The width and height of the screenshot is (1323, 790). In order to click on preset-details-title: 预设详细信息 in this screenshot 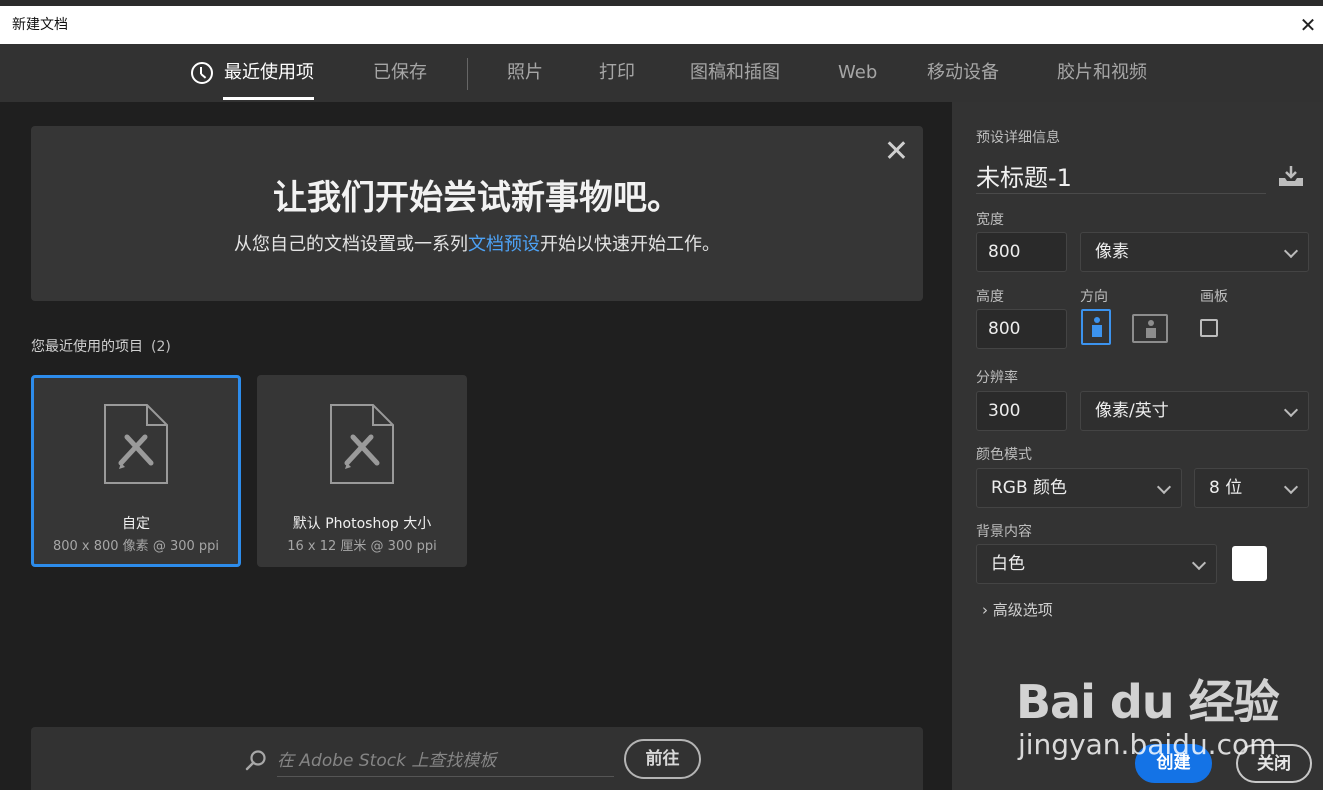, I will do `click(1018, 138)`.